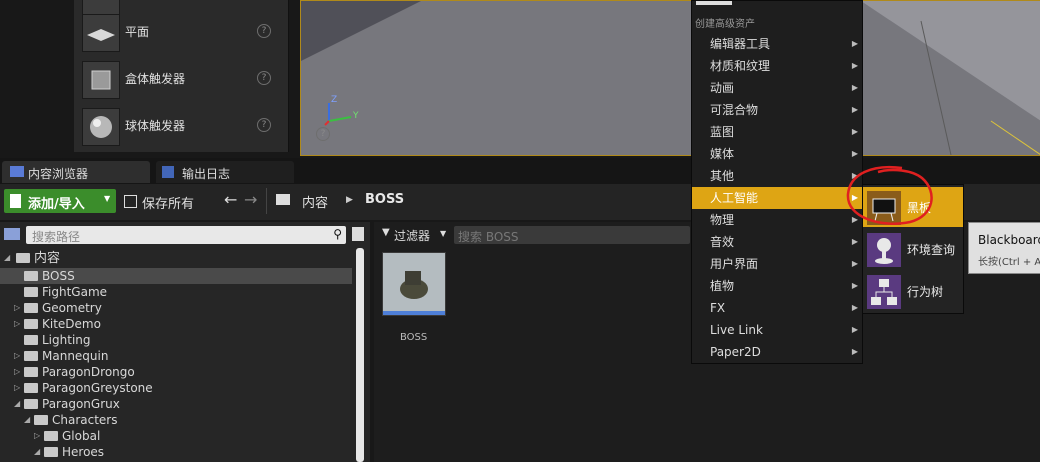 This screenshot has height=462, width=1040. I want to click on asset-search-input: 搜索 BOSS, so click(572, 235).